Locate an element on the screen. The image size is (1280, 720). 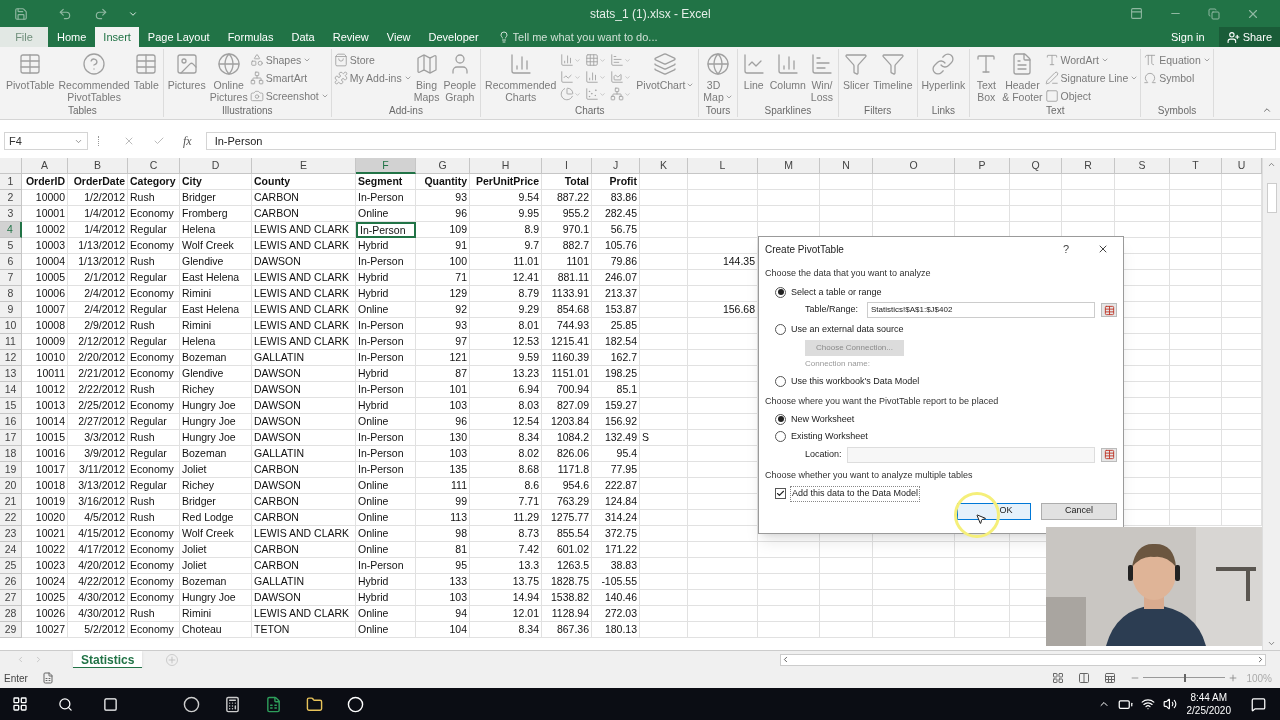
row-number: 7 is located at coordinates (11, 278).